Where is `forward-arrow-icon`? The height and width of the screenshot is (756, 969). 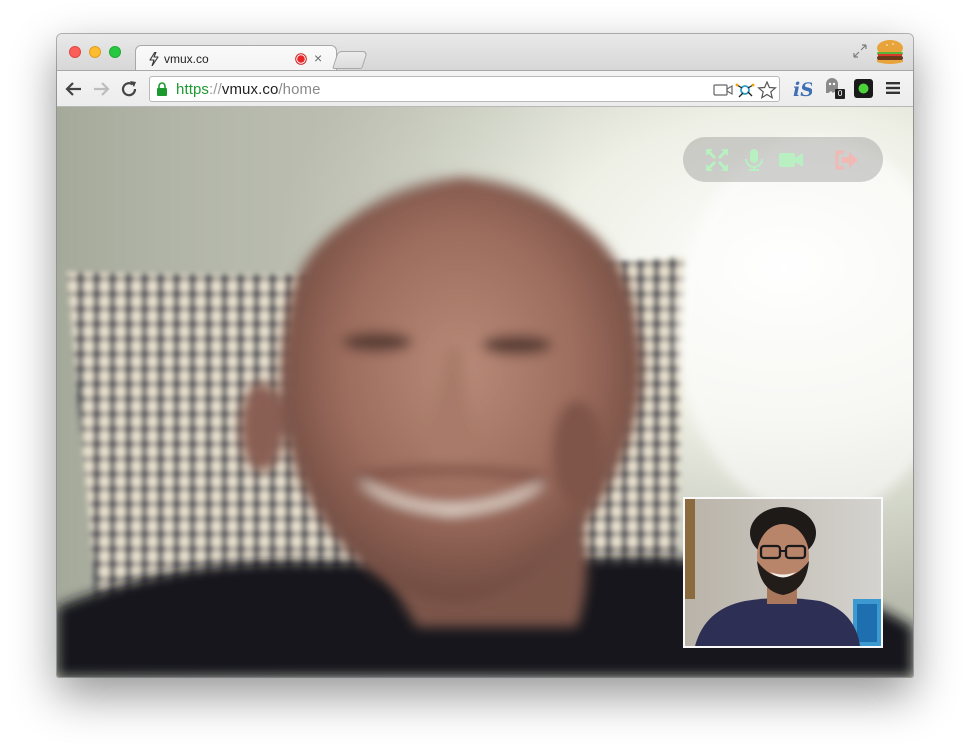 forward-arrow-icon is located at coordinates (101, 89).